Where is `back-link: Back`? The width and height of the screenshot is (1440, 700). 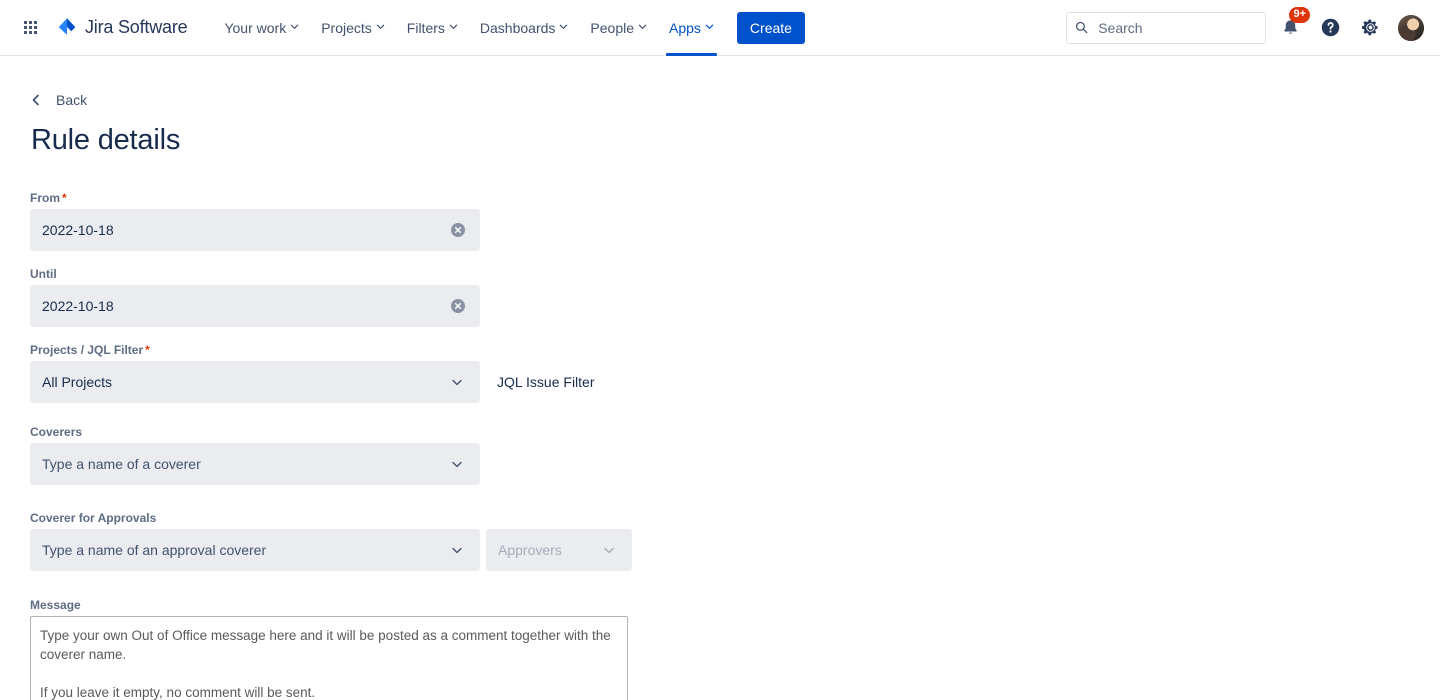 back-link: Back is located at coordinates (58, 100).